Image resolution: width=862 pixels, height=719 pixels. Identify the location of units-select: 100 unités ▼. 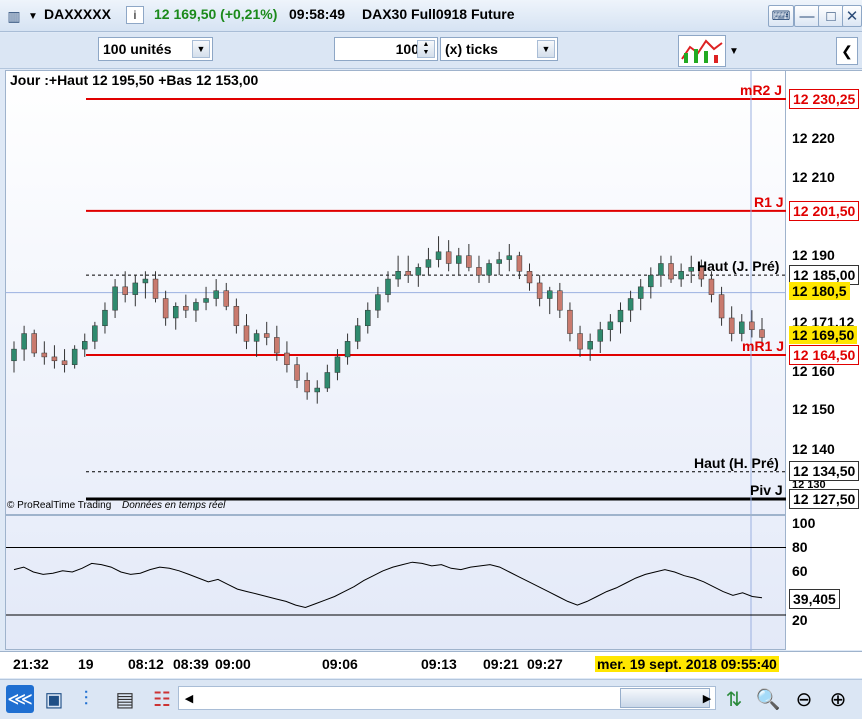
(155, 49).